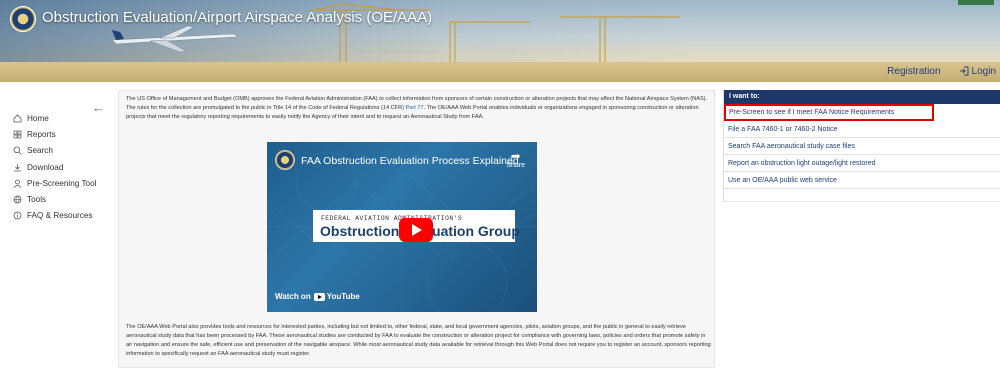 The height and width of the screenshot is (370, 1000). I want to click on sidebar-item-label: Reports, so click(41, 134).